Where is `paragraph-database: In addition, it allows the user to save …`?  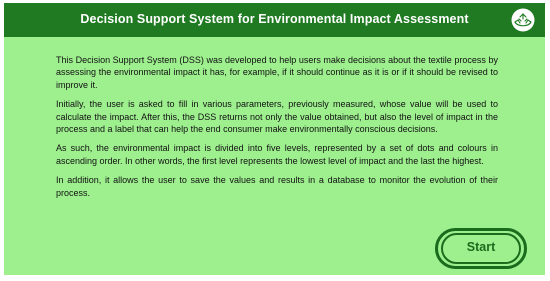 paragraph-database: In addition, it allows the user to save … is located at coordinates (277, 186).